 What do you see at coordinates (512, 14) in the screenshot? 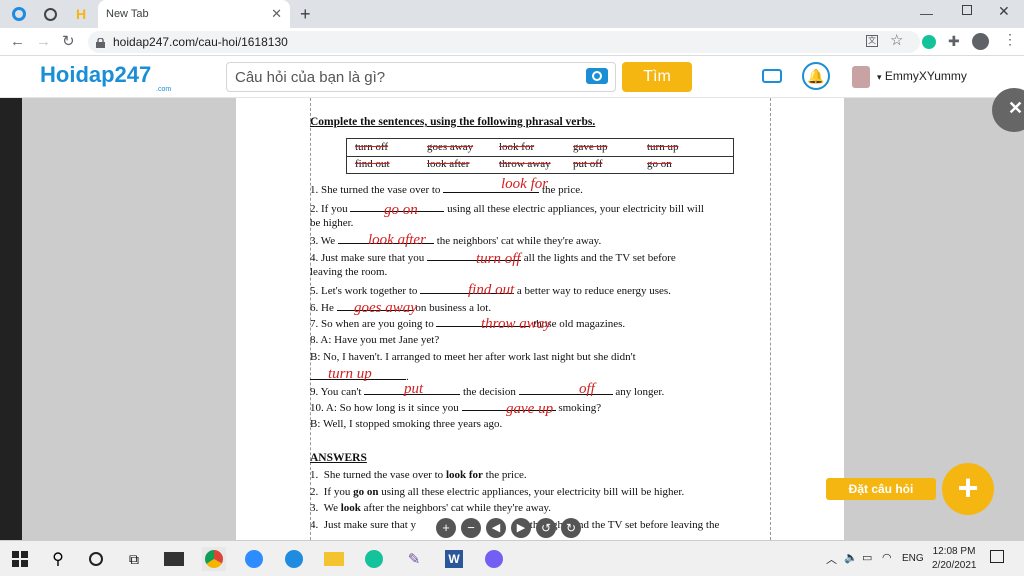
I see `browser-tab-strip: H New Tab ✕ + — ✕` at bounding box center [512, 14].